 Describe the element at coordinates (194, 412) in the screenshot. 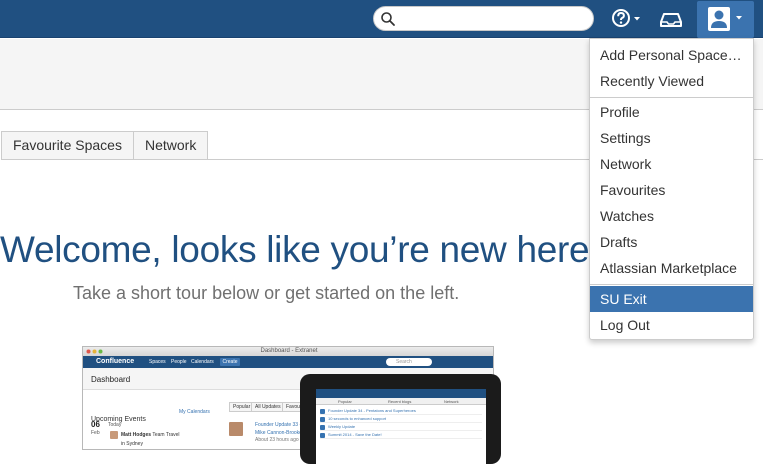

I see `preview-my-calendars-link: My Calendars` at that location.